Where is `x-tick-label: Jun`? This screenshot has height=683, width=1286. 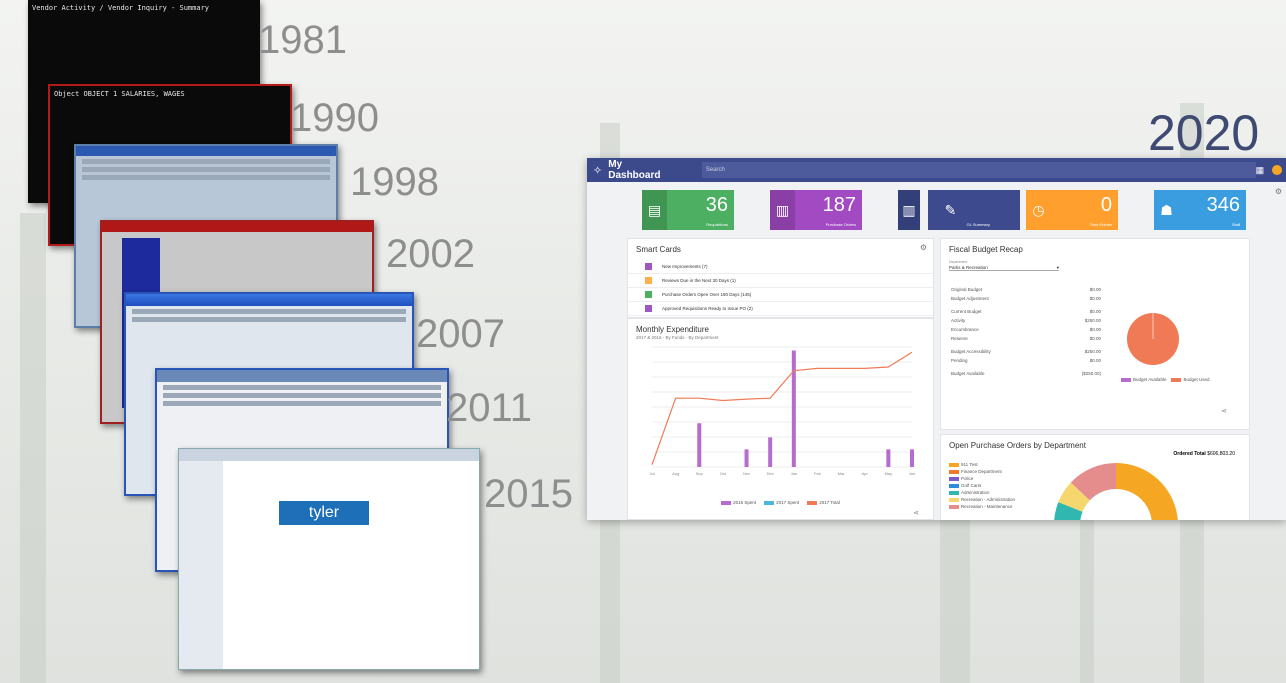 x-tick-label: Jun is located at coordinates (912, 473).